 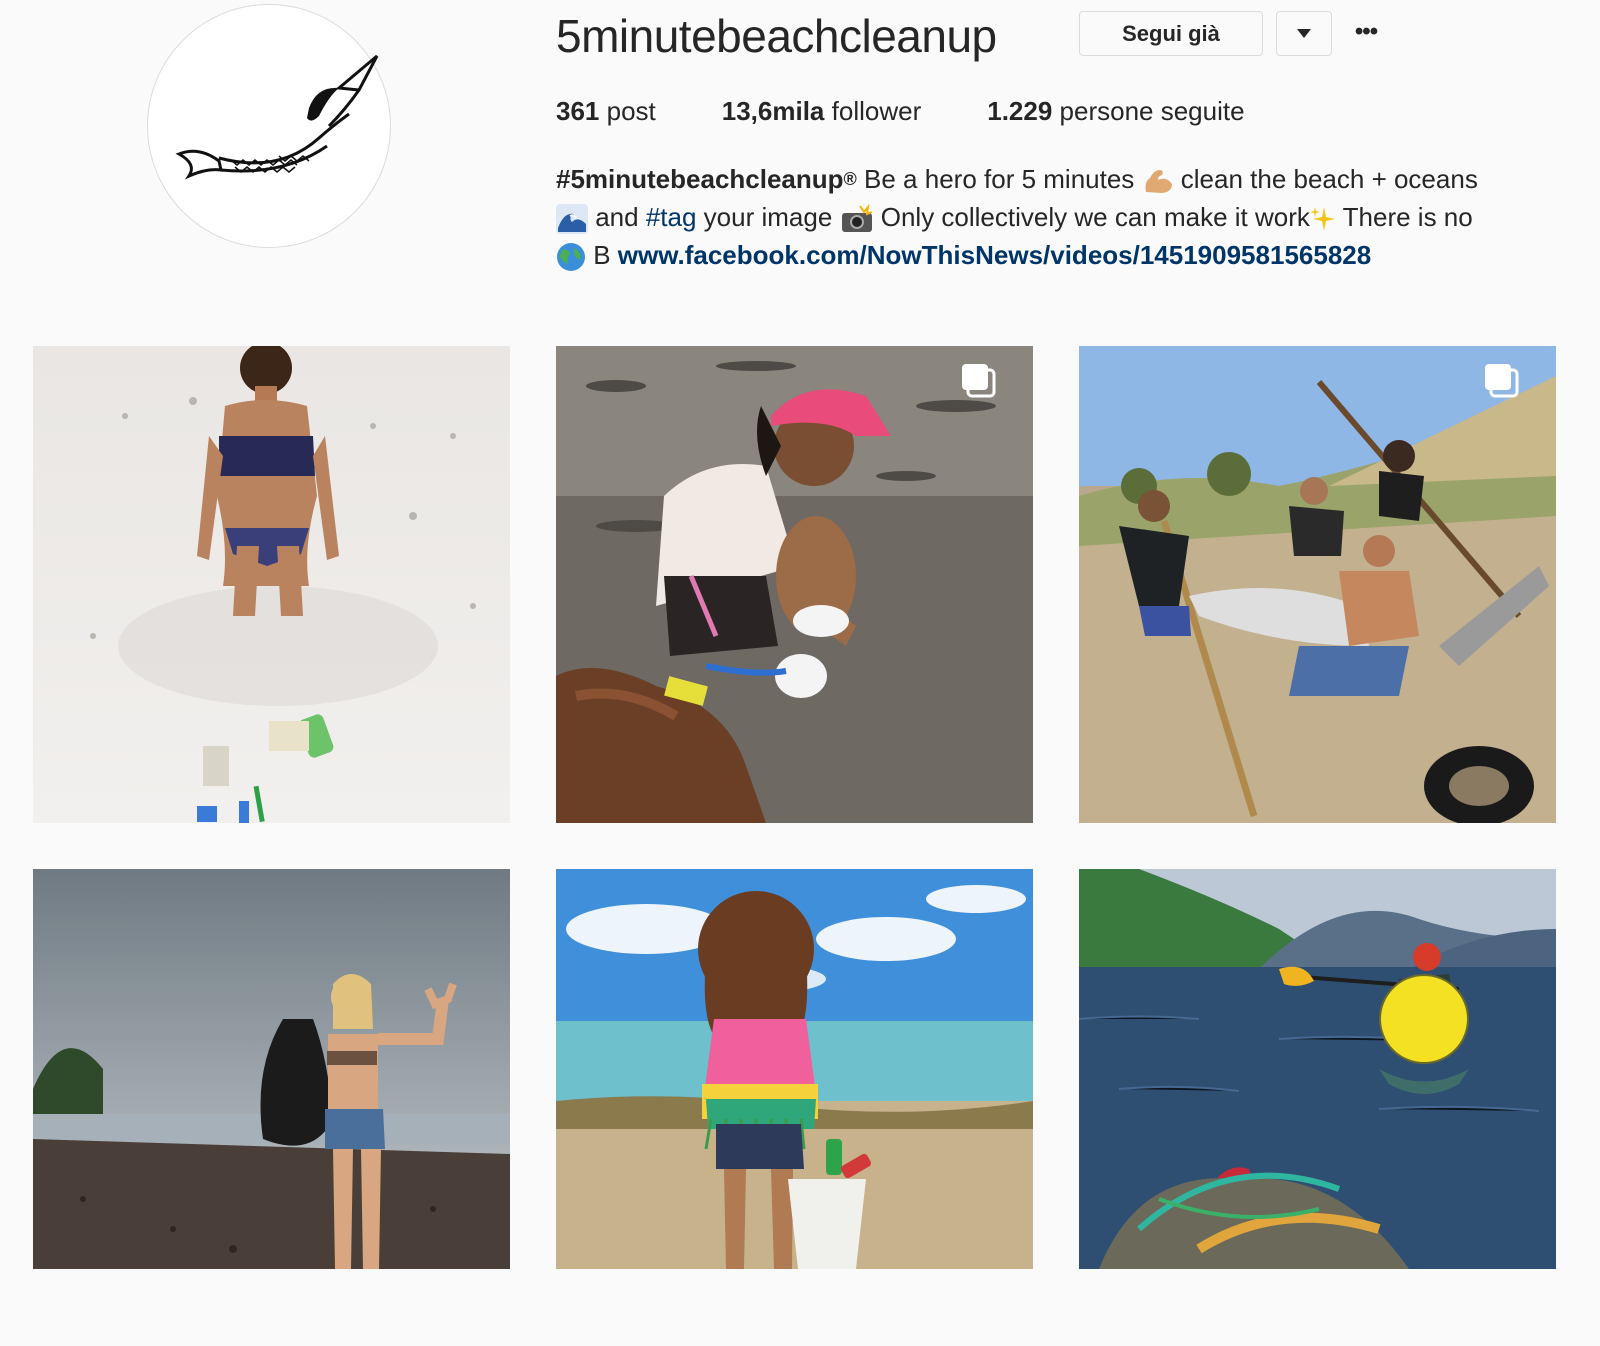 What do you see at coordinates (856, 218) in the screenshot?
I see `camera-flash-icon` at bounding box center [856, 218].